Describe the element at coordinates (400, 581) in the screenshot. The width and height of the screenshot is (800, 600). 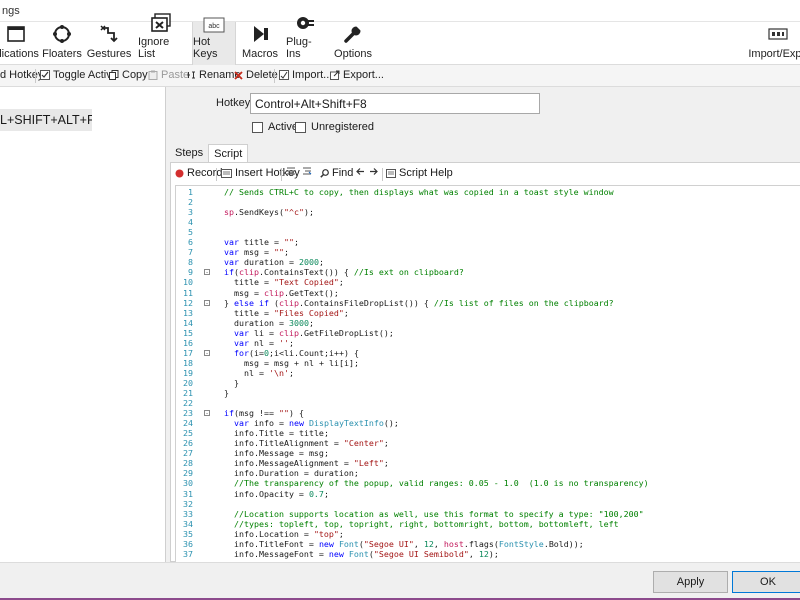
I see `dialog-button-bar: Apply OK` at that location.